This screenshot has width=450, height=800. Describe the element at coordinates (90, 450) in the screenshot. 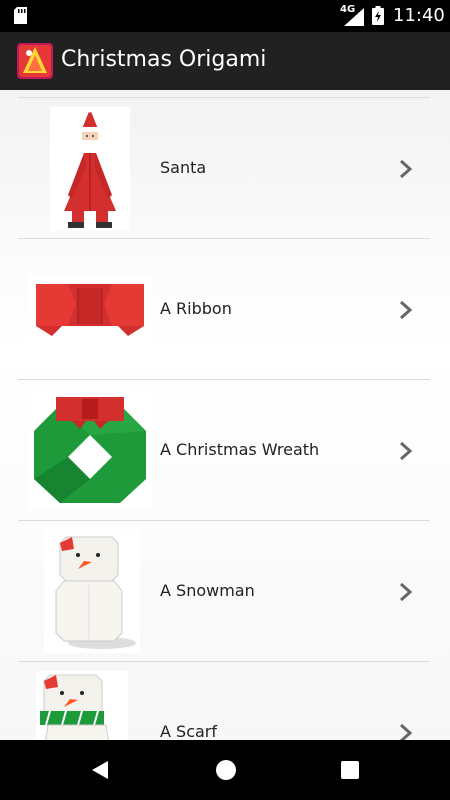

I see `wreath-origami-image` at that location.